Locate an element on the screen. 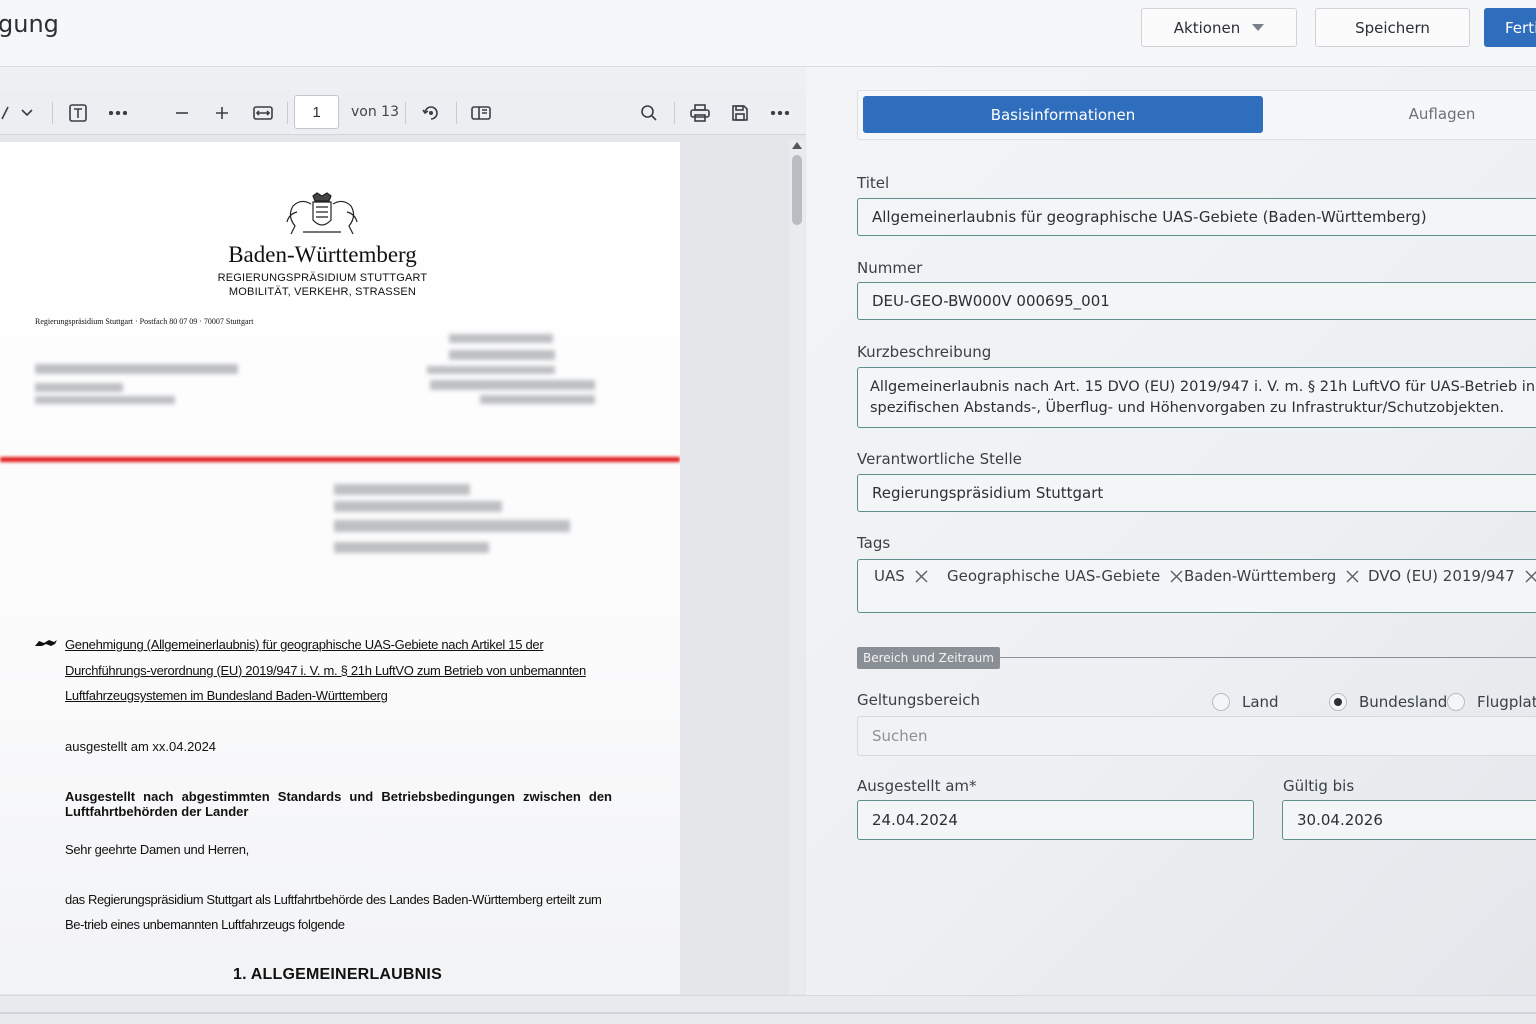 The width and height of the screenshot is (1536, 1024). radio-bundesland: Bundesland is located at coordinates (1388, 702).